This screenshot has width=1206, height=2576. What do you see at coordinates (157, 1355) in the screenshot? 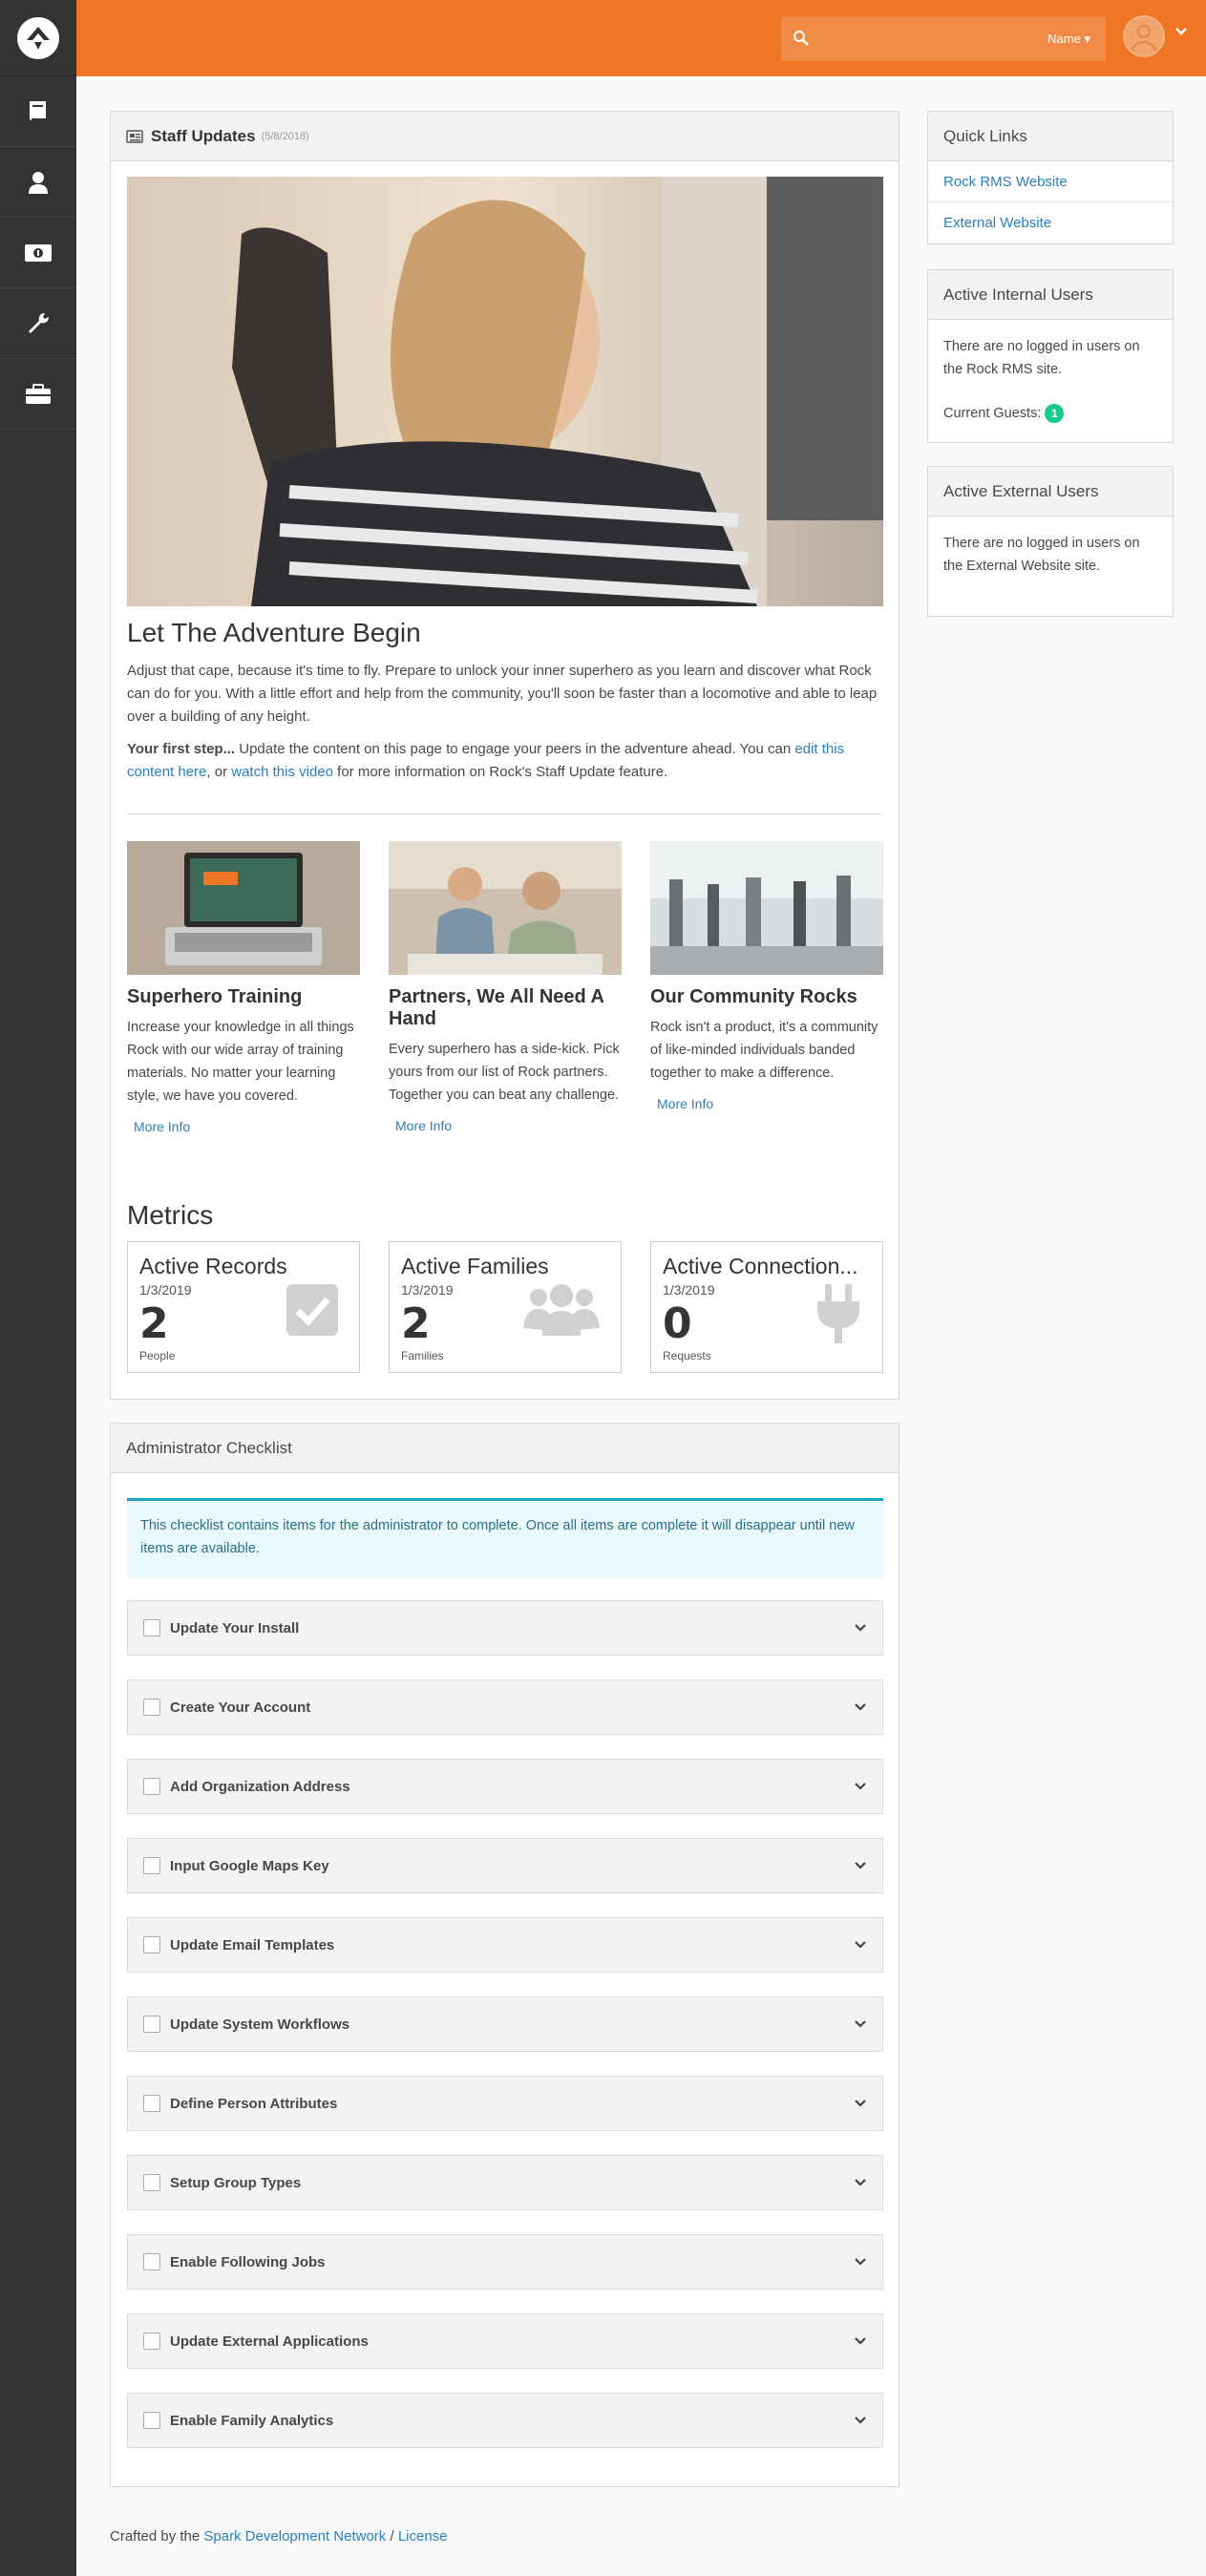
I see `metric-unit: People` at bounding box center [157, 1355].